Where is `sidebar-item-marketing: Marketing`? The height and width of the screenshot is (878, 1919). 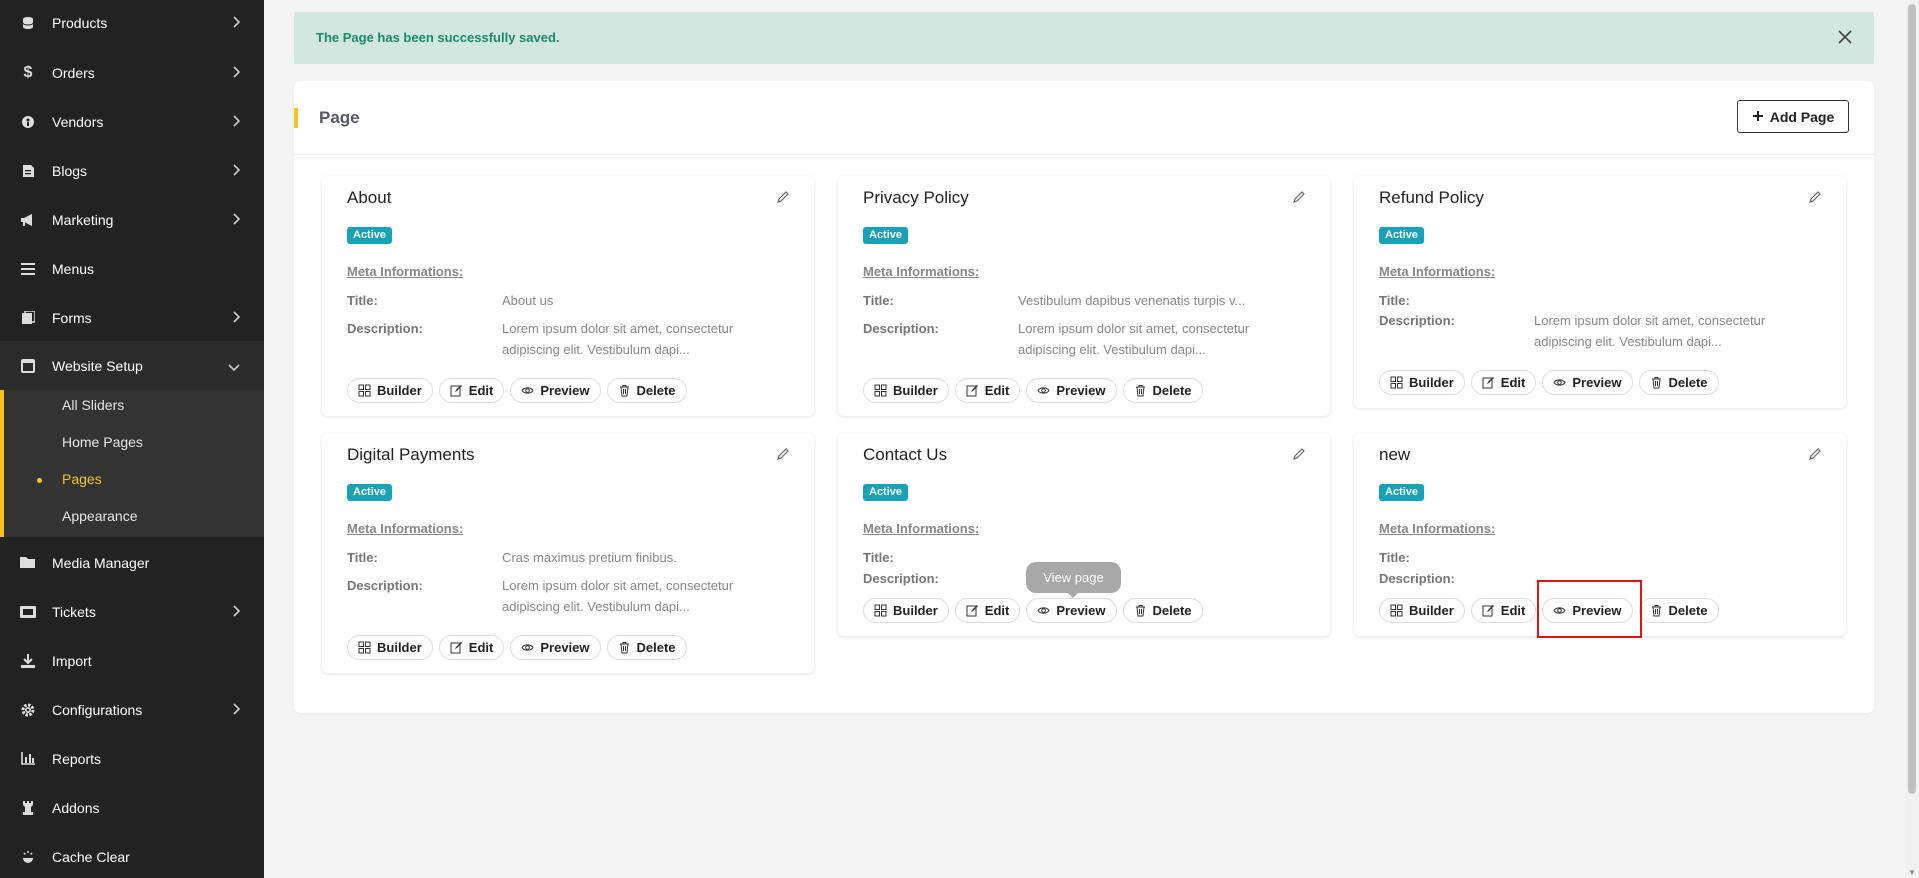
sidebar-item-marketing: Marketing is located at coordinates (132, 219).